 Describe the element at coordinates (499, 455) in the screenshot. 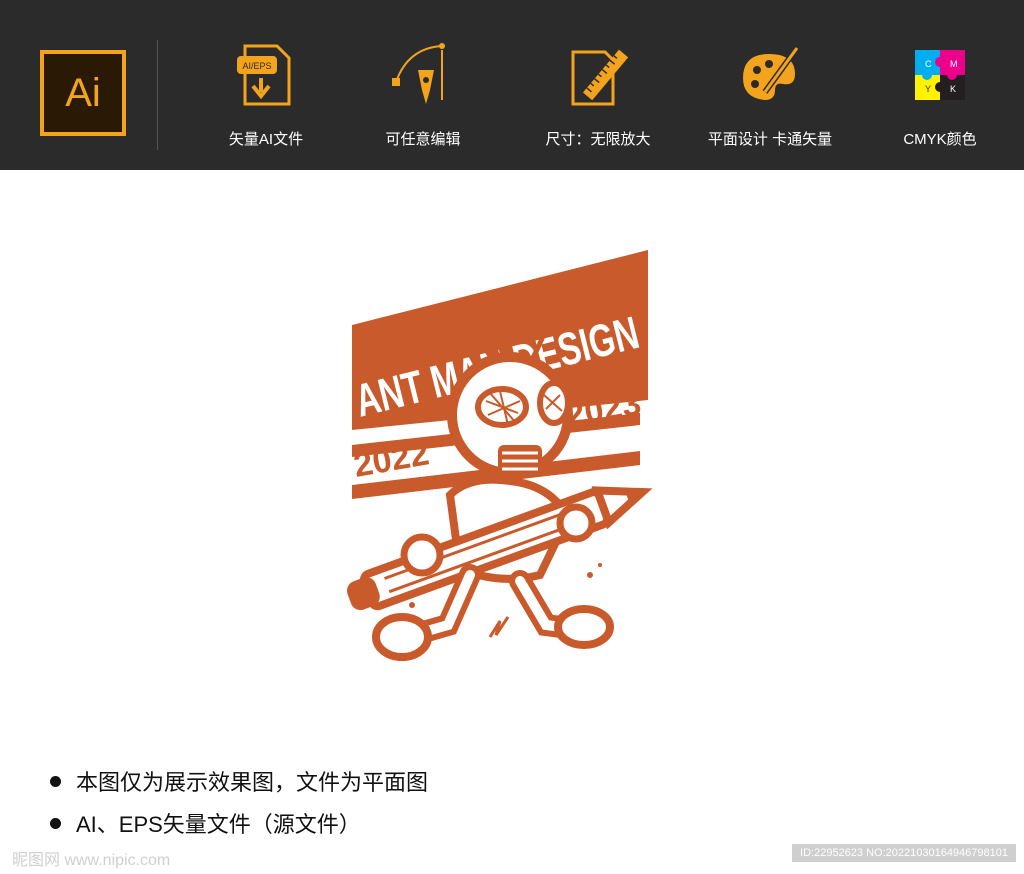

I see `ant-man-design-logo: ANT MAN DESIGN 2022 2023` at that location.